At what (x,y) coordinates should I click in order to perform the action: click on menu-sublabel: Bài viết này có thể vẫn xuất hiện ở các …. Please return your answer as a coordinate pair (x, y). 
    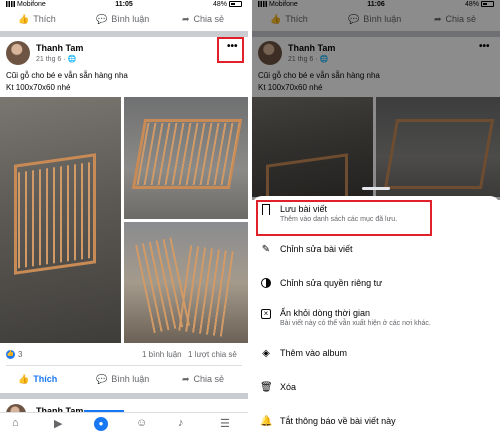
    Looking at the image, I should click on (355, 323).